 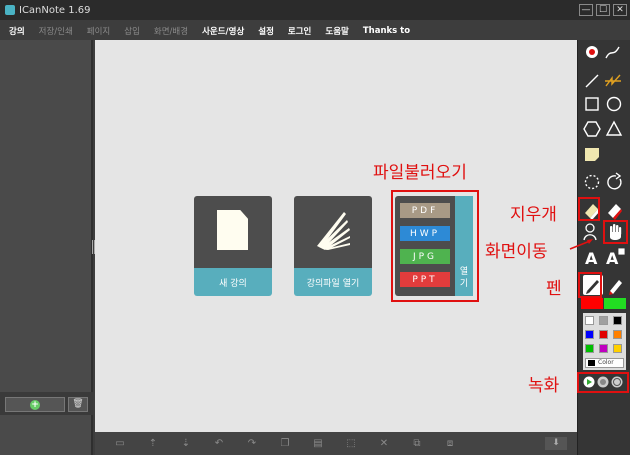 I want to click on menu-login: 로그인, so click(x=299, y=31).